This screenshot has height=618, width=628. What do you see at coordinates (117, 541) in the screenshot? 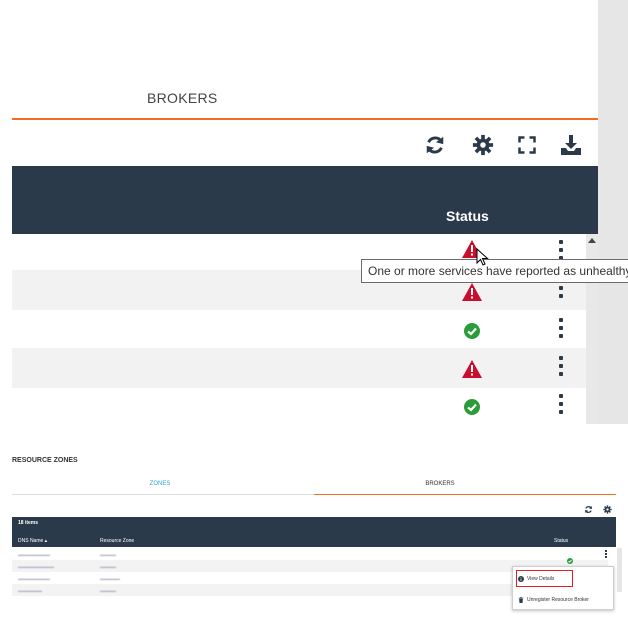
I see `column-header-resource-zone: Resource Zone` at bounding box center [117, 541].